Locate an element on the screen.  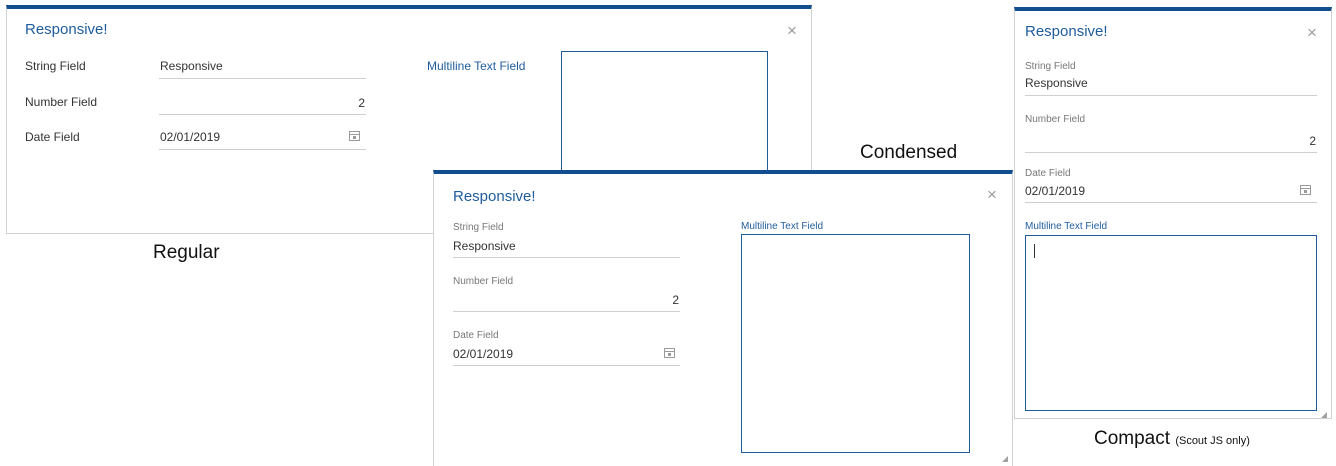
caption-condensed: Condensed is located at coordinates (909, 152).